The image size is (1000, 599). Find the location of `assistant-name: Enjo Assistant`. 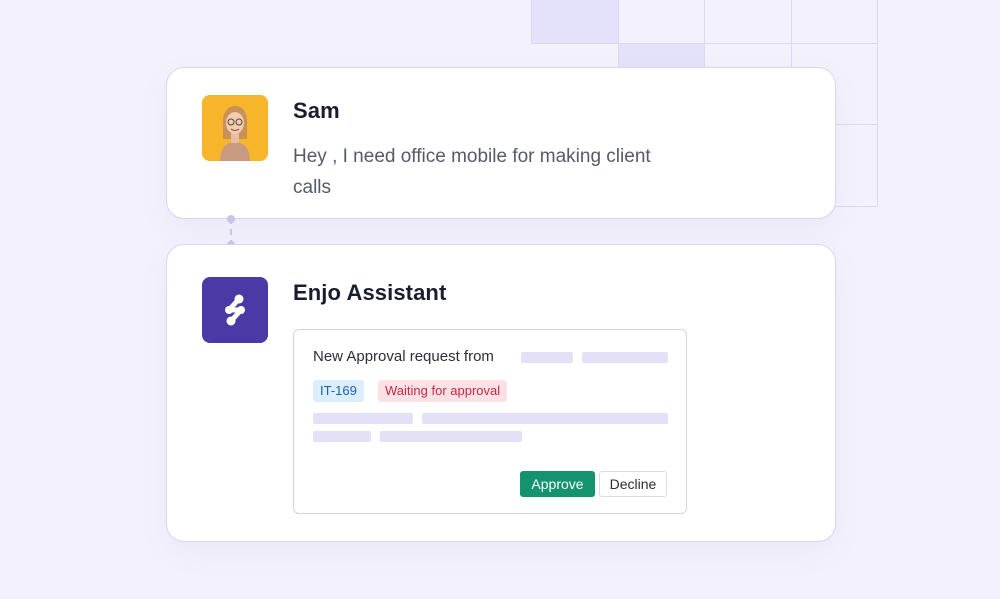

assistant-name: Enjo Assistant is located at coordinates (370, 292).